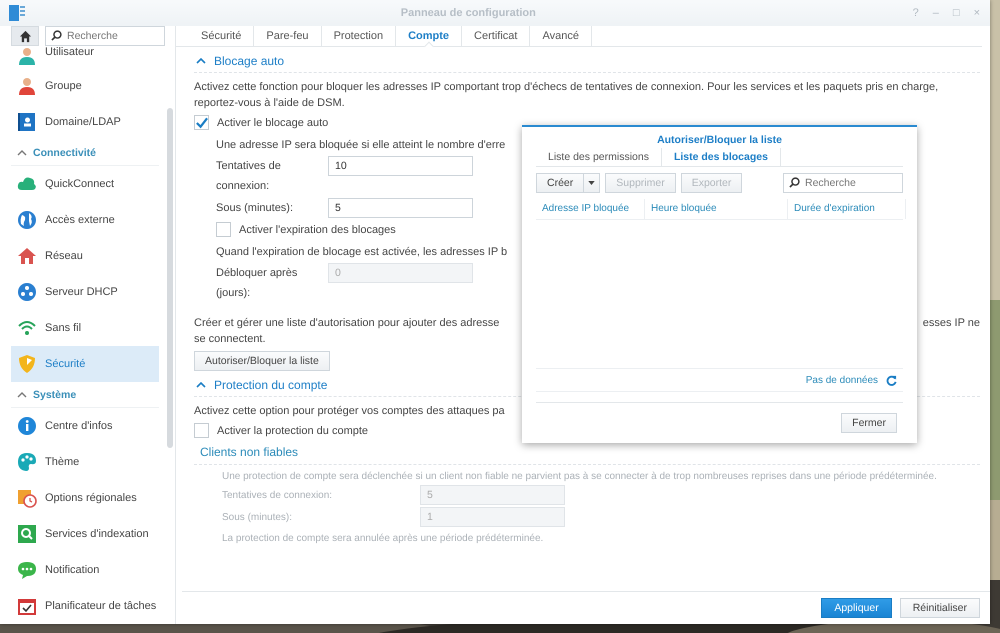 This screenshot has height=633, width=1000. I want to click on clock-icon, so click(27, 498).